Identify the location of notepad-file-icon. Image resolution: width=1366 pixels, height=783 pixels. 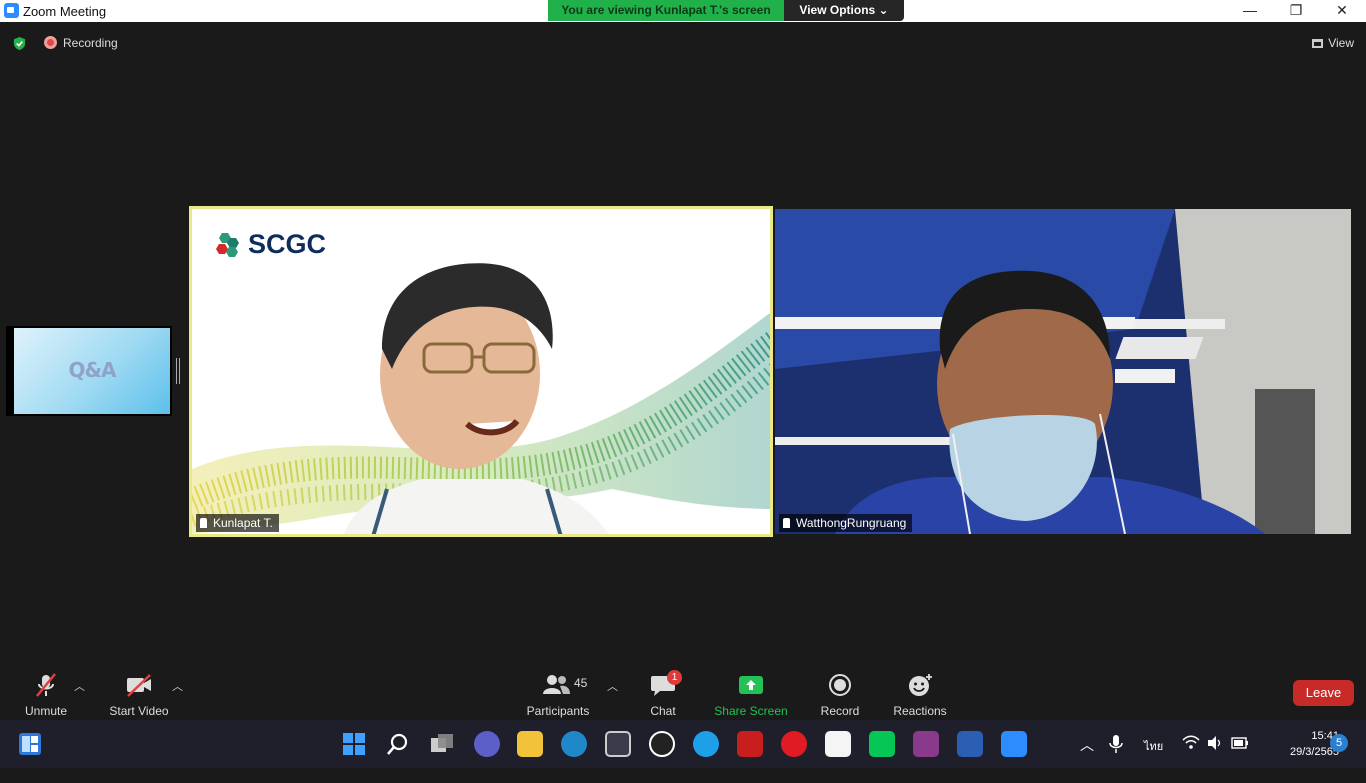
(838, 744).